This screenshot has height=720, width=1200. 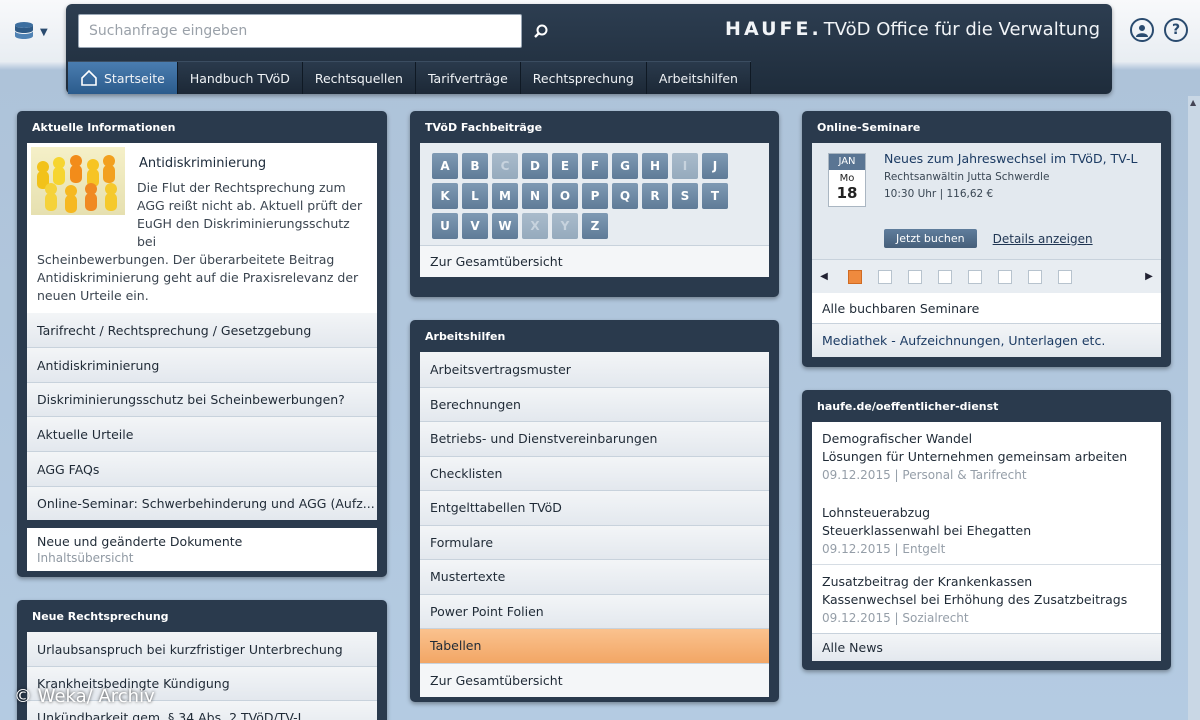 I want to click on alphabet-index: ABCDEFGHIJ KLMNOPQRST UVWXYZ, so click(x=594, y=194).